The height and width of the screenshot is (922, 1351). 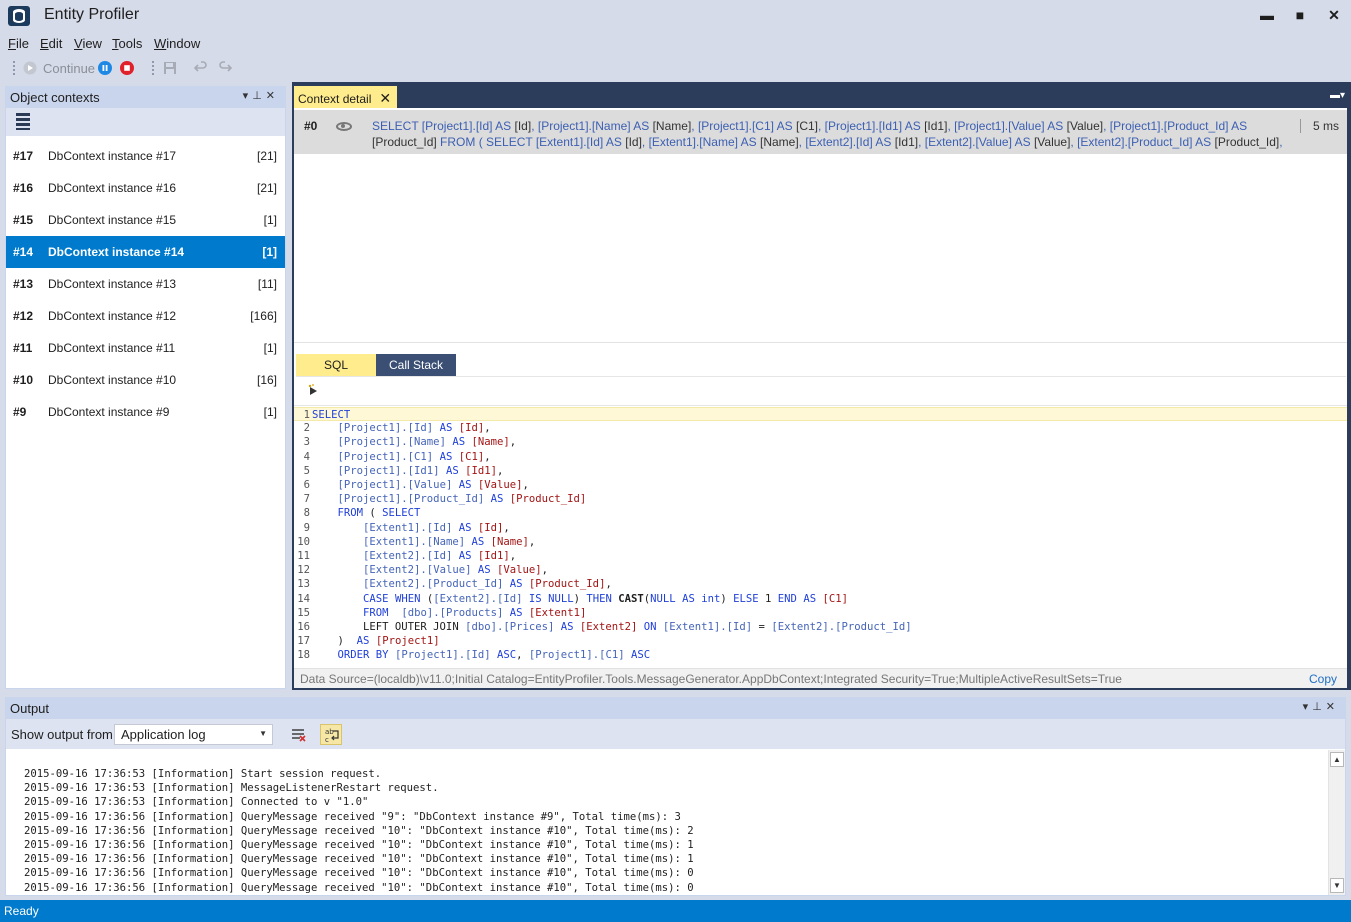 I want to click on document-menu-icon: ▬▾, so click(x=1337, y=95).